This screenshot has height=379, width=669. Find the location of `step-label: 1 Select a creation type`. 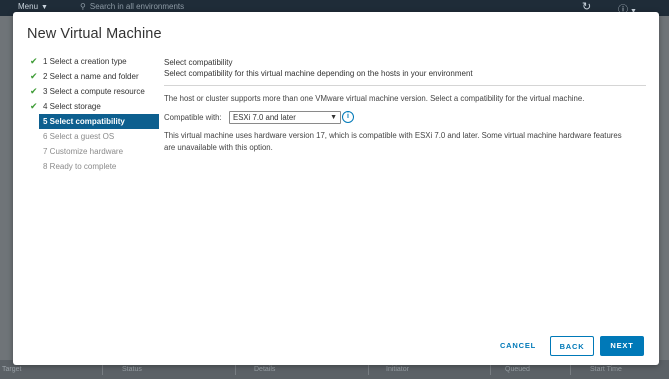

step-label: 1 Select a creation type is located at coordinates (85, 61).